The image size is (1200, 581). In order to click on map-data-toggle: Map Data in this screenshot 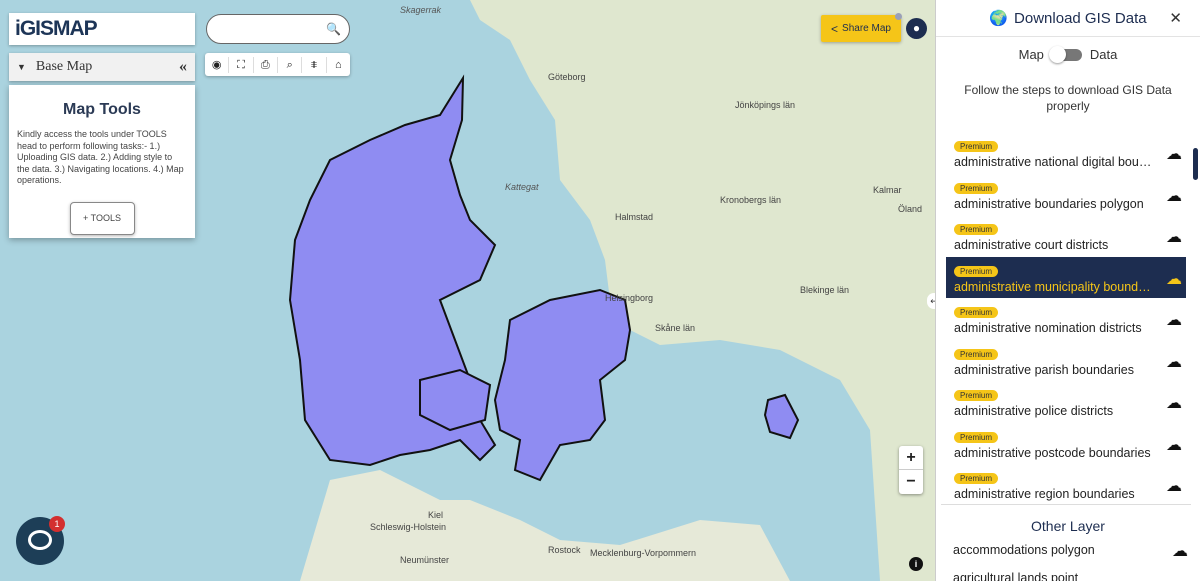, I will do `click(1068, 54)`.